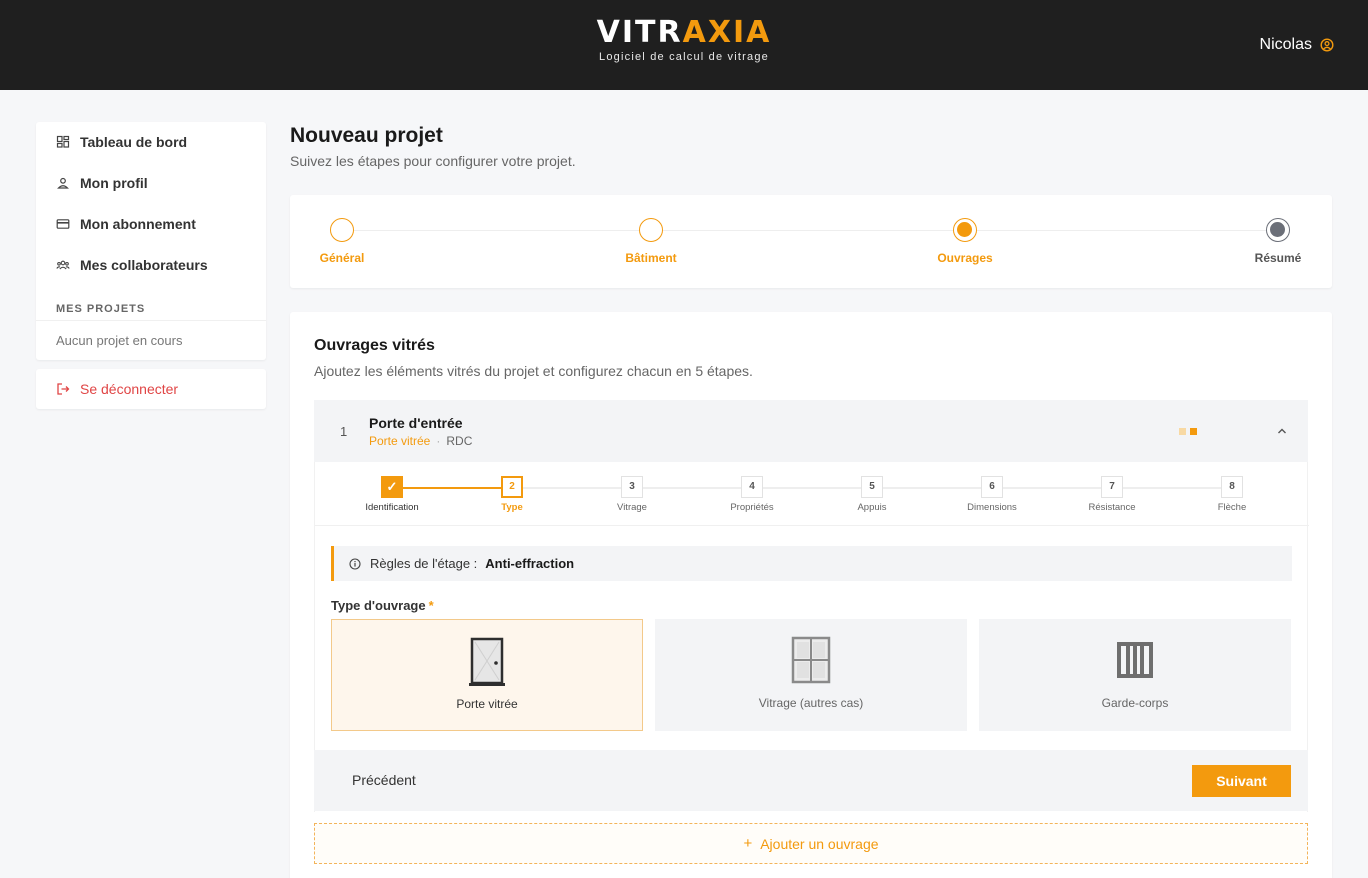 The height and width of the screenshot is (878, 1368). I want to click on step-label: Ouvrages, so click(965, 258).